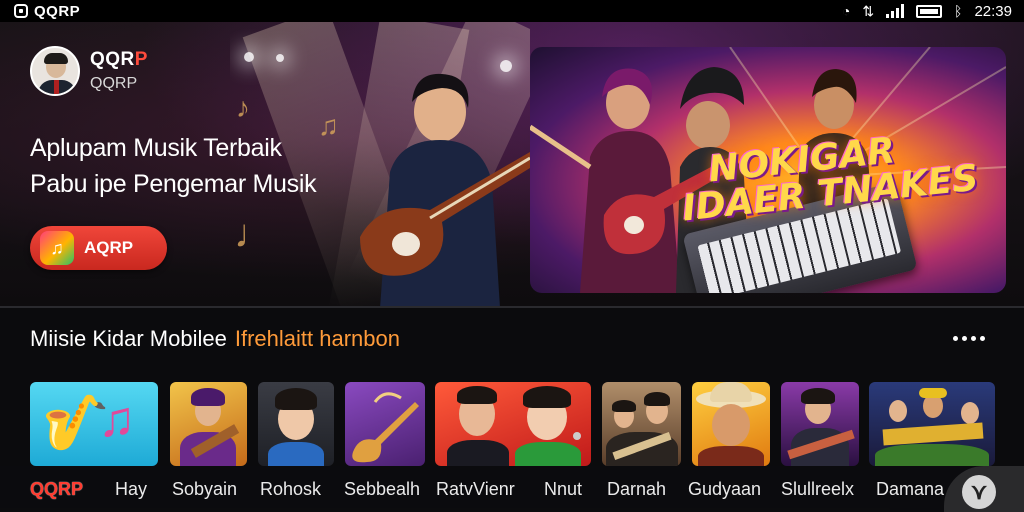 The width and height of the screenshot is (1024, 512). What do you see at coordinates (969, 338) in the screenshot?
I see `more-dots-icon` at bounding box center [969, 338].